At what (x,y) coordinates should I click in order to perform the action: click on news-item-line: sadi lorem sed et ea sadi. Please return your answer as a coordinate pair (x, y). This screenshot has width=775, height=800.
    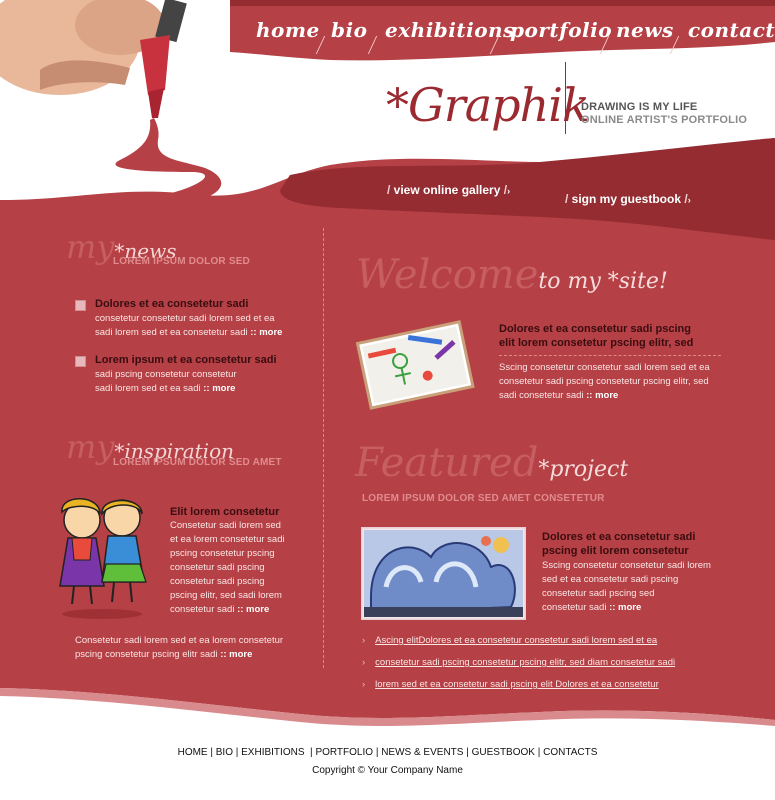
    Looking at the image, I should click on (148, 388).